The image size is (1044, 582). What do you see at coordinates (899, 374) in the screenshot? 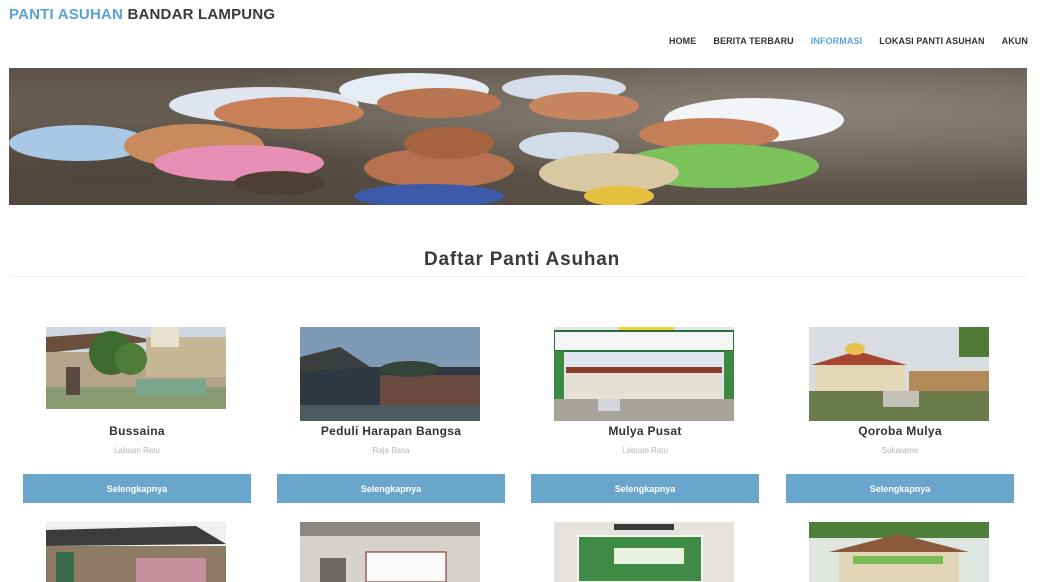
I see `orphanage-photo-qoroba-mulya` at bounding box center [899, 374].